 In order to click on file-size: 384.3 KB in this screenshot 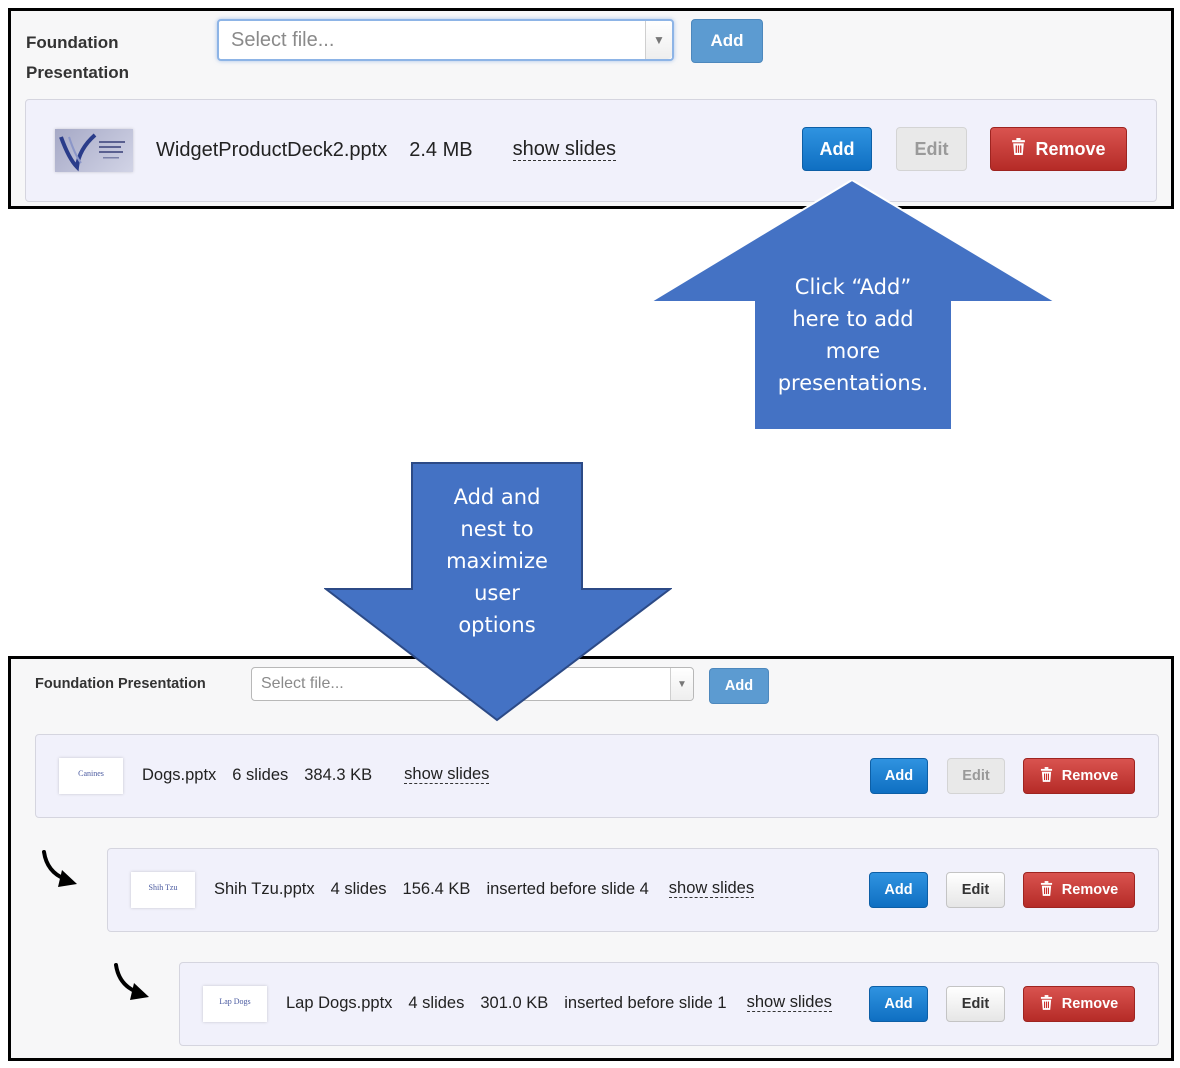, I will do `click(338, 774)`.